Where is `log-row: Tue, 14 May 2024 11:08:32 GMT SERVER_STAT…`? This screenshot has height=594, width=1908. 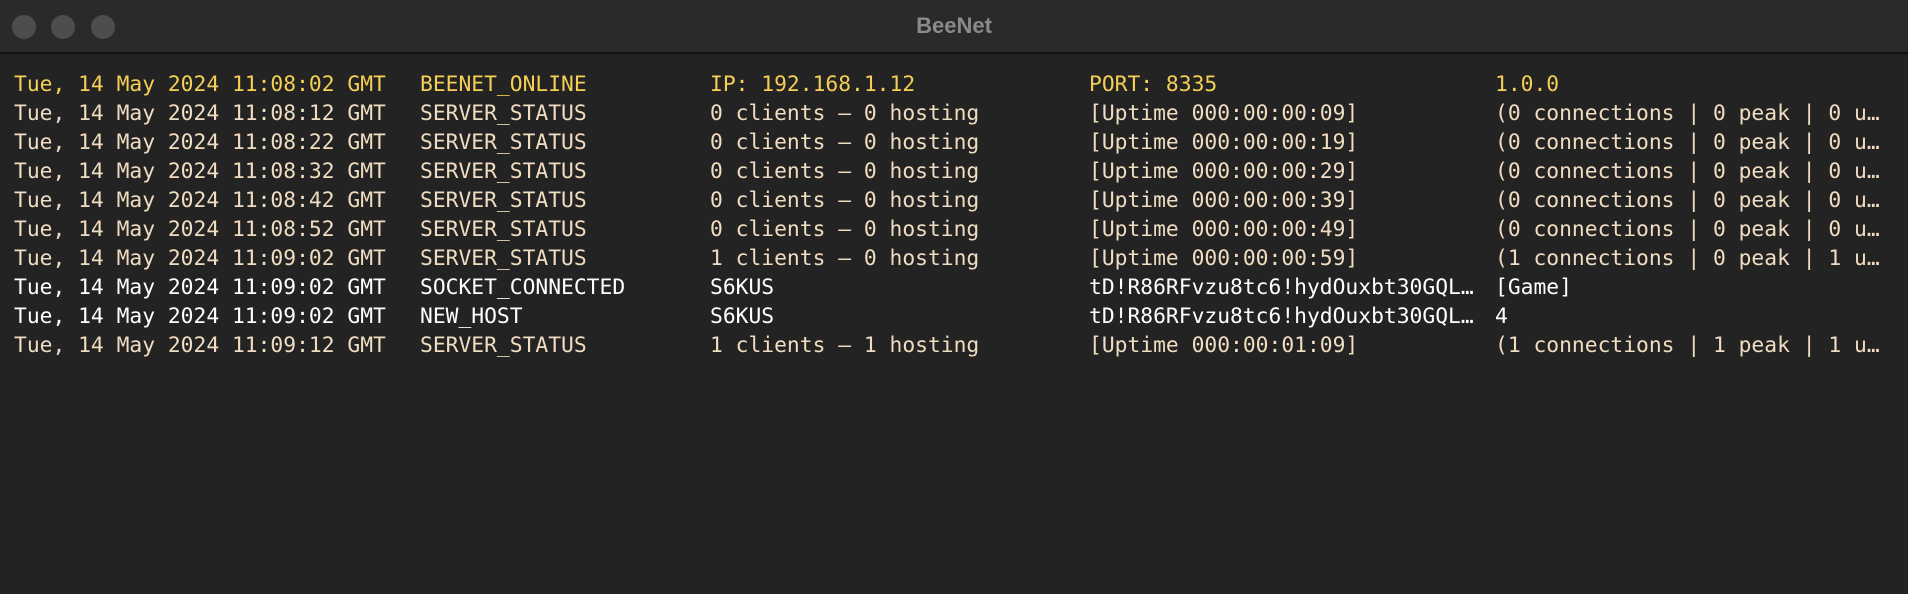
log-row: Tue, 14 May 2024 11:08:32 GMT SERVER_STAT… is located at coordinates (961, 171).